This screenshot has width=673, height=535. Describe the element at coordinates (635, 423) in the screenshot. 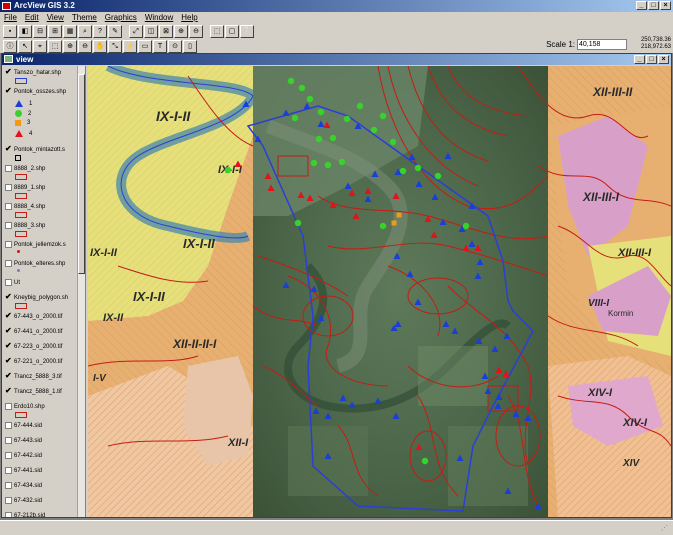

I see `map-label: XIV-I` at that location.